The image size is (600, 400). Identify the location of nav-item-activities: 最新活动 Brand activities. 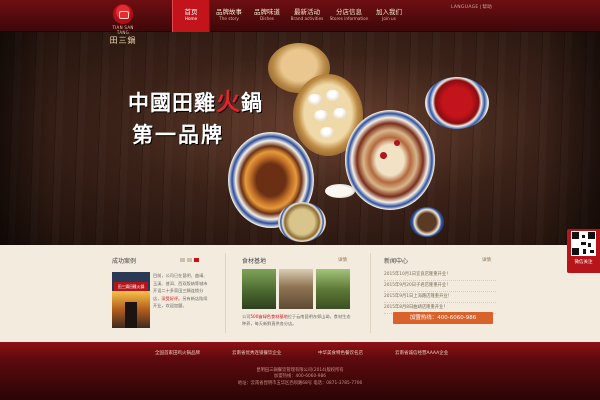
(307, 16).